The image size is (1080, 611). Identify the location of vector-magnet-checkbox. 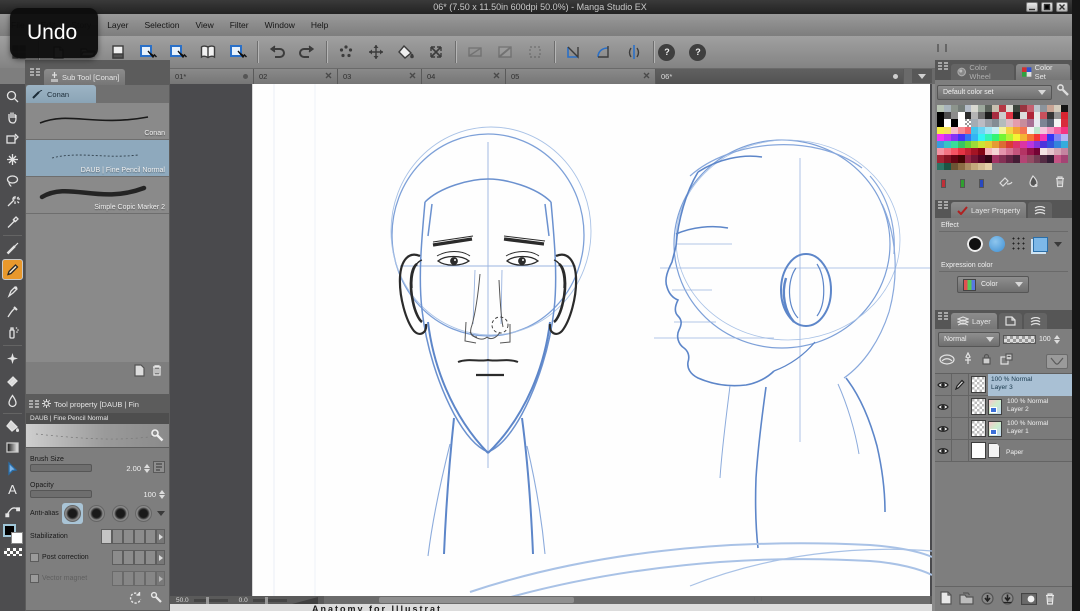
(34, 578).